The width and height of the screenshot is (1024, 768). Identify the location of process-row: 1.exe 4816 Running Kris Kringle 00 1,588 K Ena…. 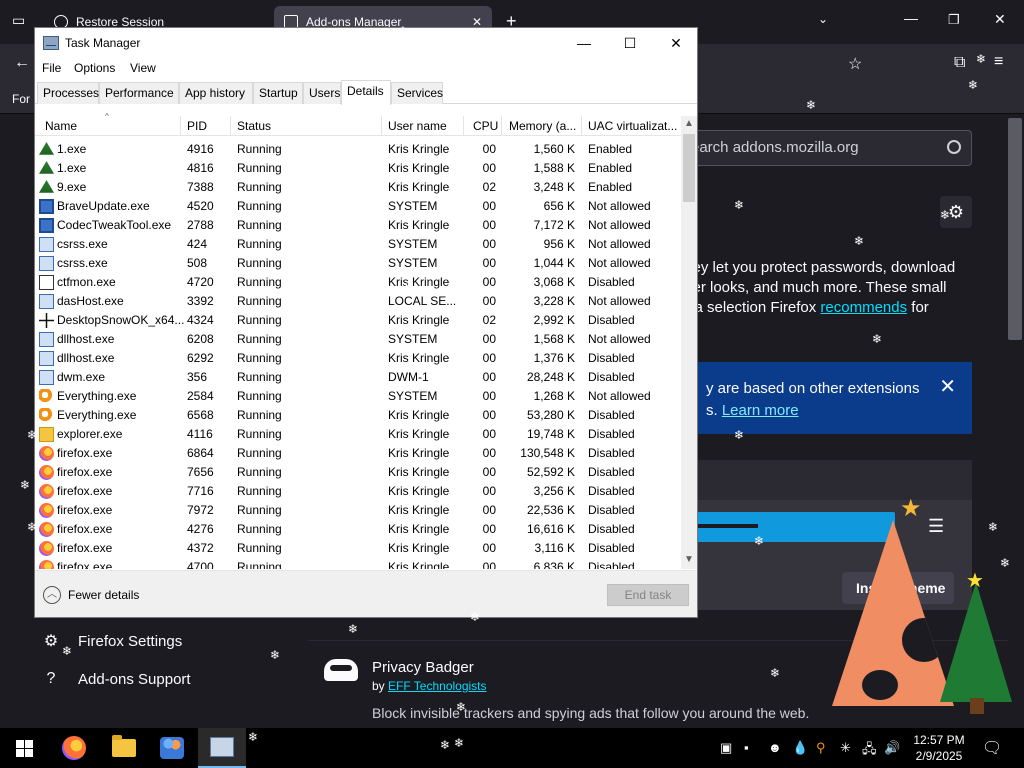
(358, 168).